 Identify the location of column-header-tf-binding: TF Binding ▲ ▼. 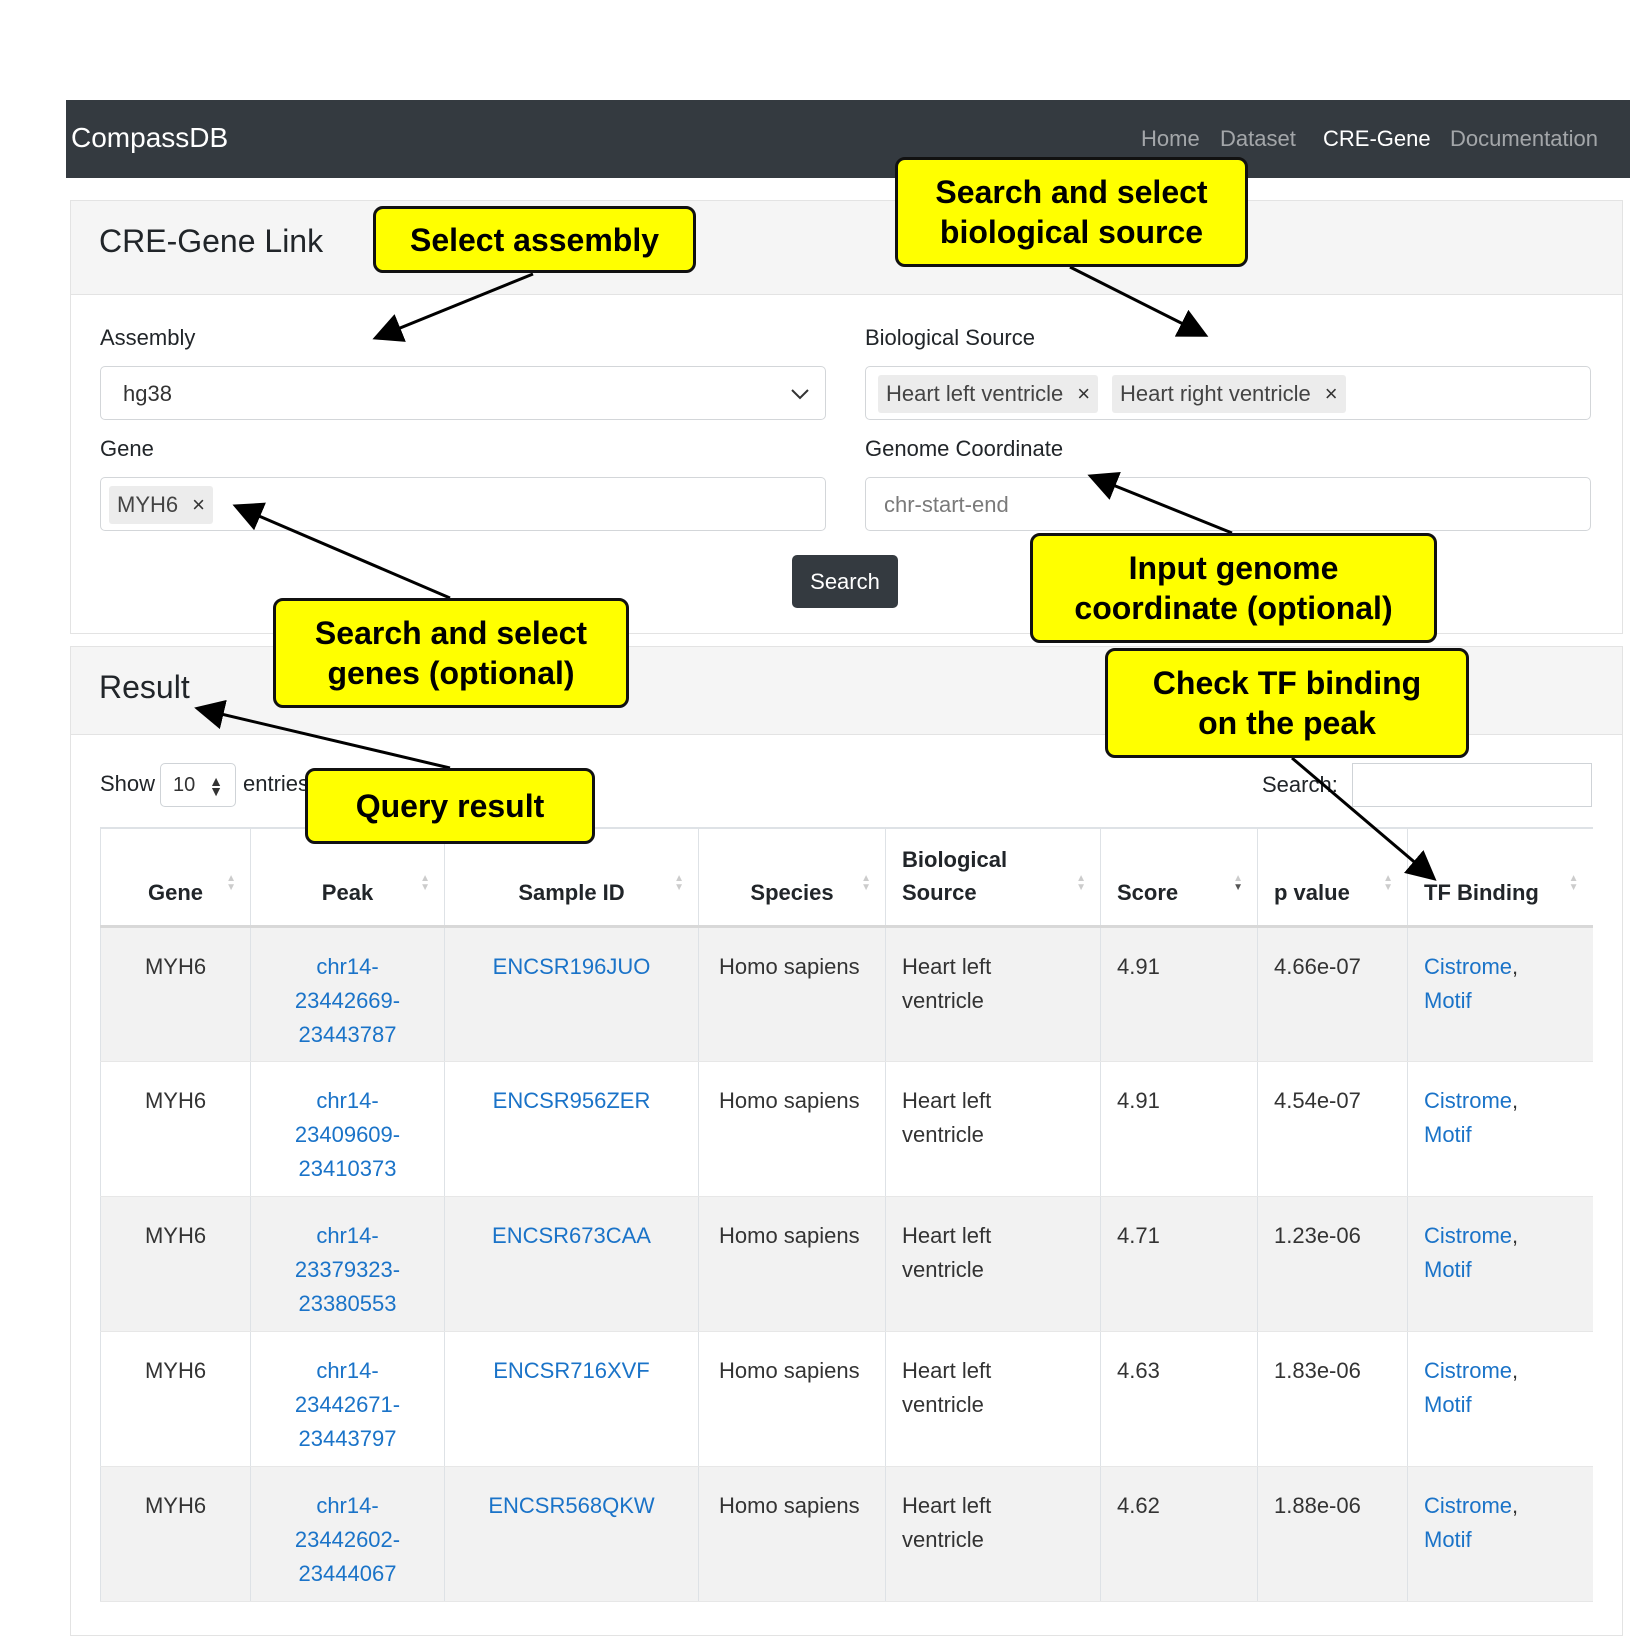
(1500, 877).